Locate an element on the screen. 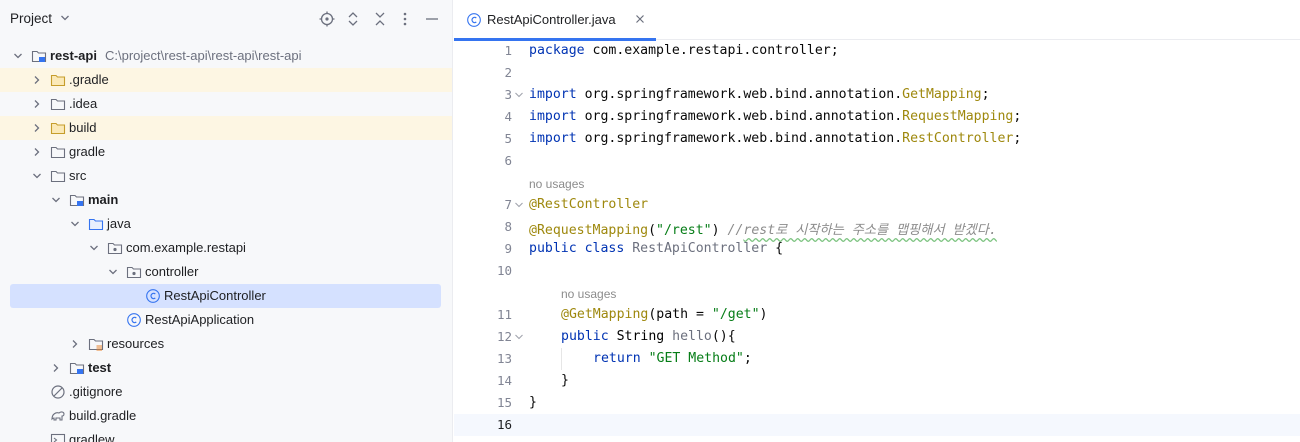 The width and height of the screenshot is (1300, 442). locate-icon is located at coordinates (327, 19).